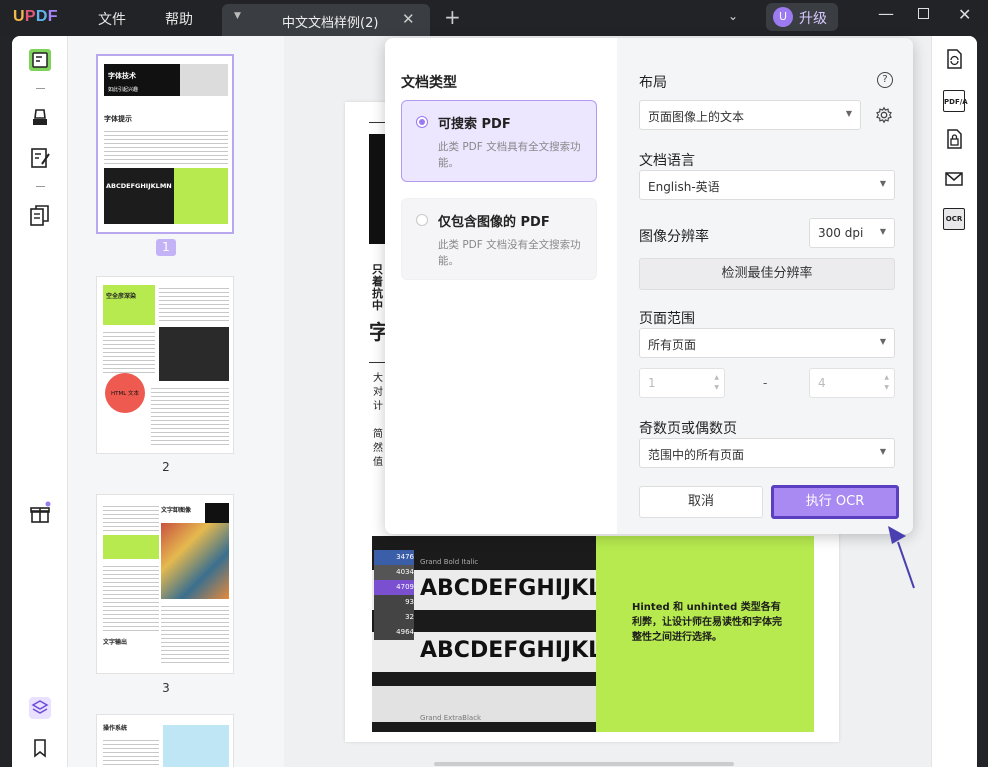 The width and height of the screenshot is (988, 767). I want to click on left-toolbar, so click(40, 401).